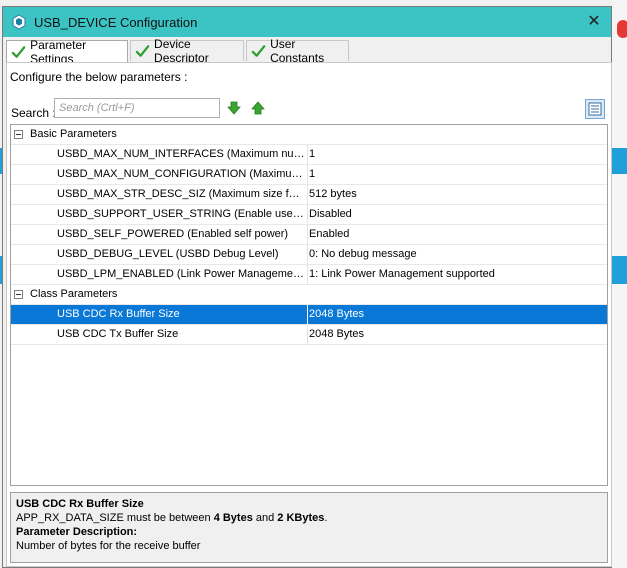 The image size is (627, 568). What do you see at coordinates (265, 518) in the screenshot?
I see `constraint-and: and` at bounding box center [265, 518].